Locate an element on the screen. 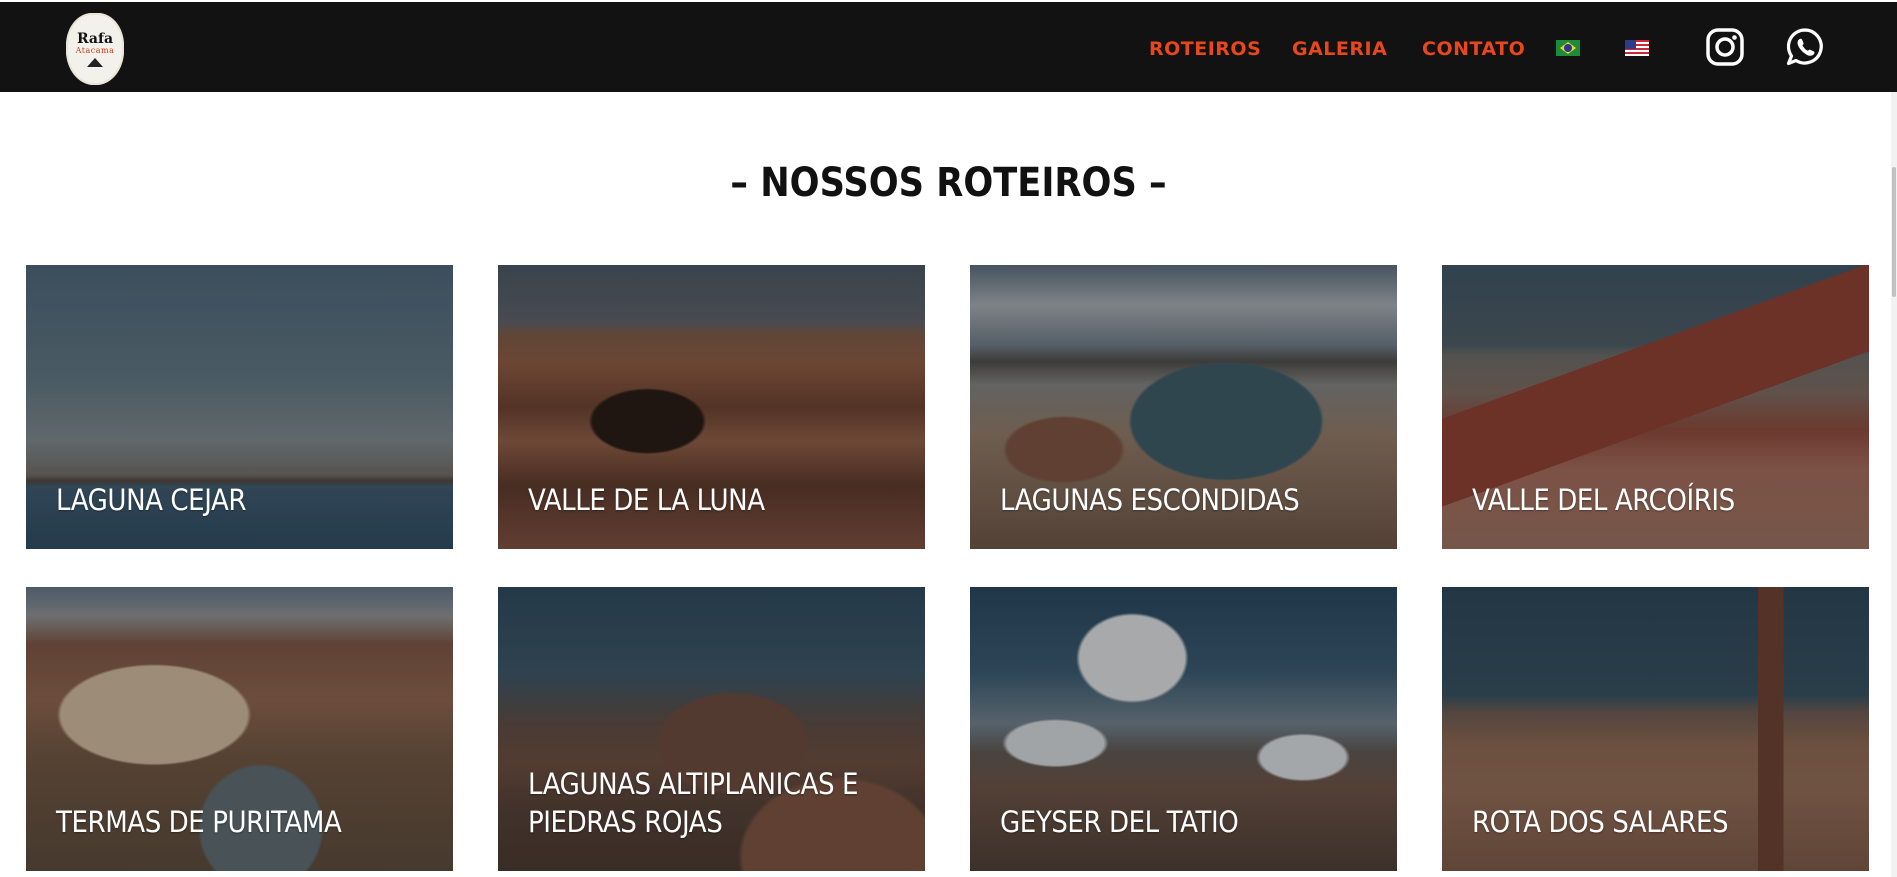  rafa-atacama-logo: Rafa Atacama is located at coordinates (95, 49).